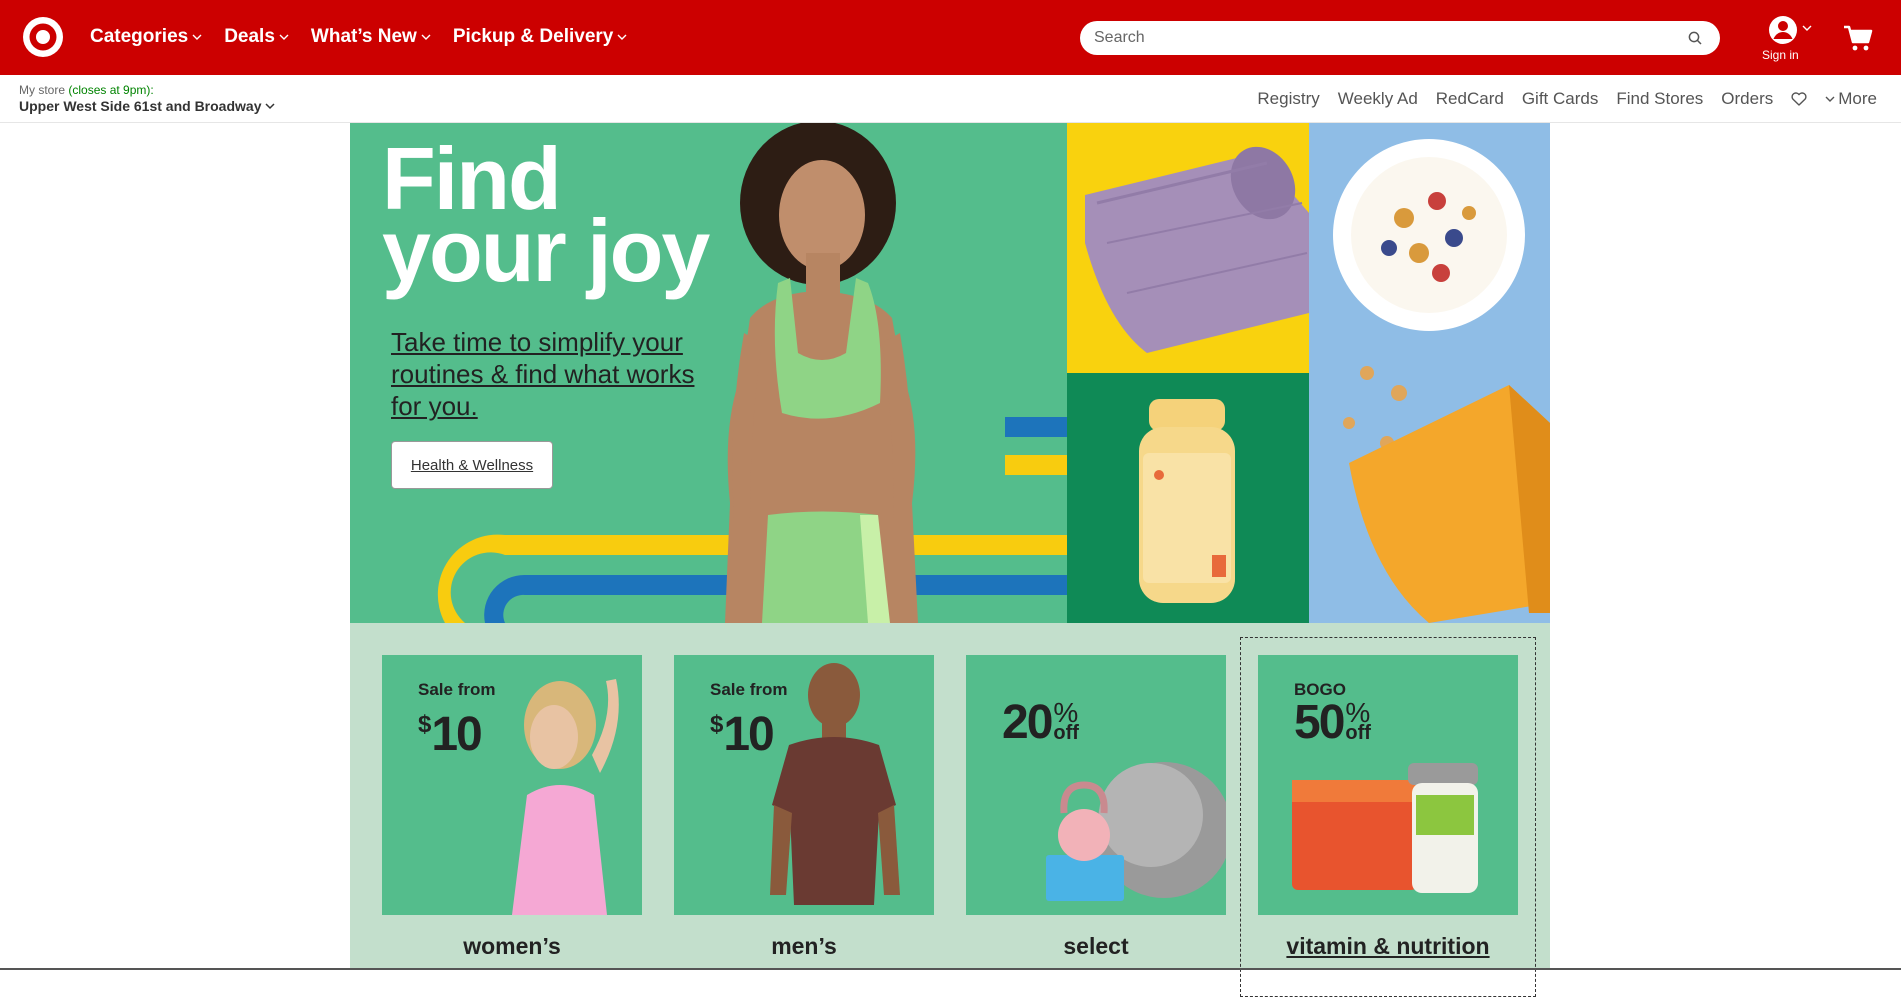 This screenshot has height=997, width=1901. Describe the element at coordinates (1378, 99) in the screenshot. I see `link-weekly-ad: Weekly Ad` at that location.